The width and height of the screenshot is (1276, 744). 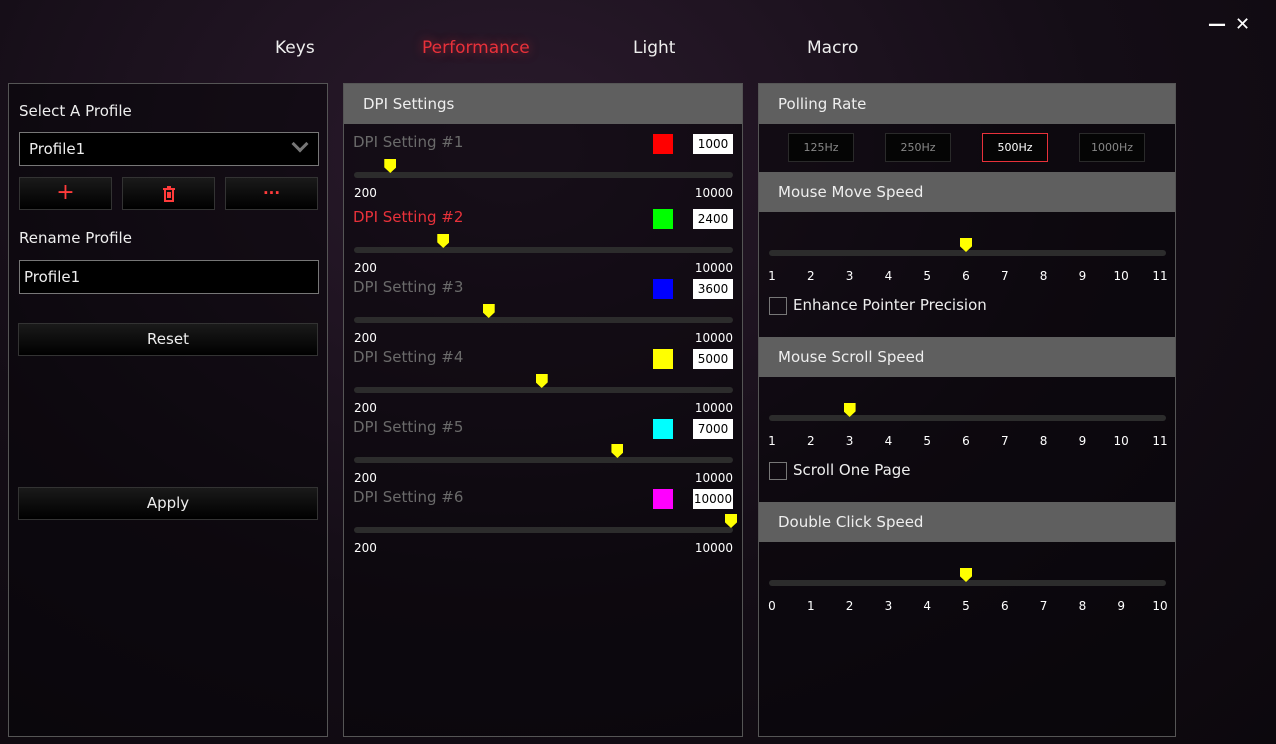 What do you see at coordinates (778, 471) in the screenshot?
I see `scroll-checkbox` at bounding box center [778, 471].